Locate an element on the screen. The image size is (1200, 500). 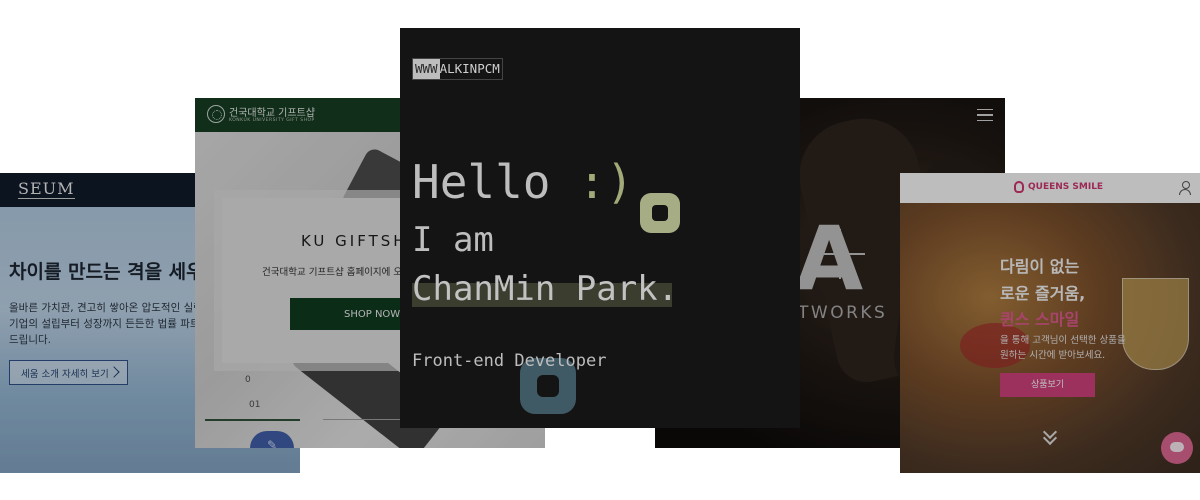
plus-icon is located at coordinates (840, 254).